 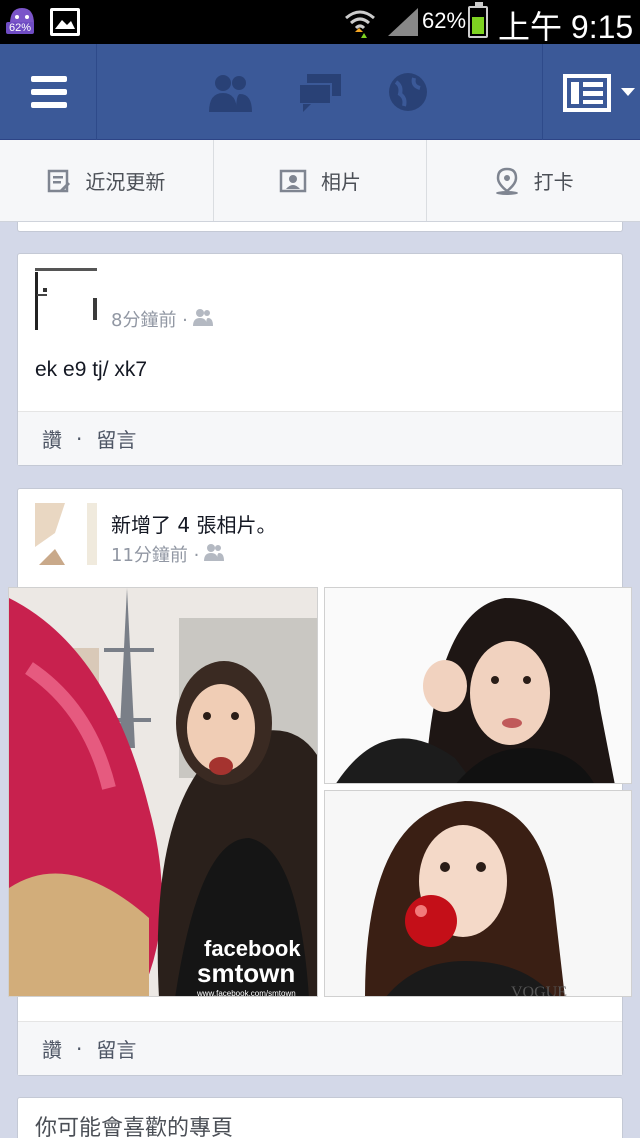 I want to click on wifi-icon, so click(x=360, y=25).